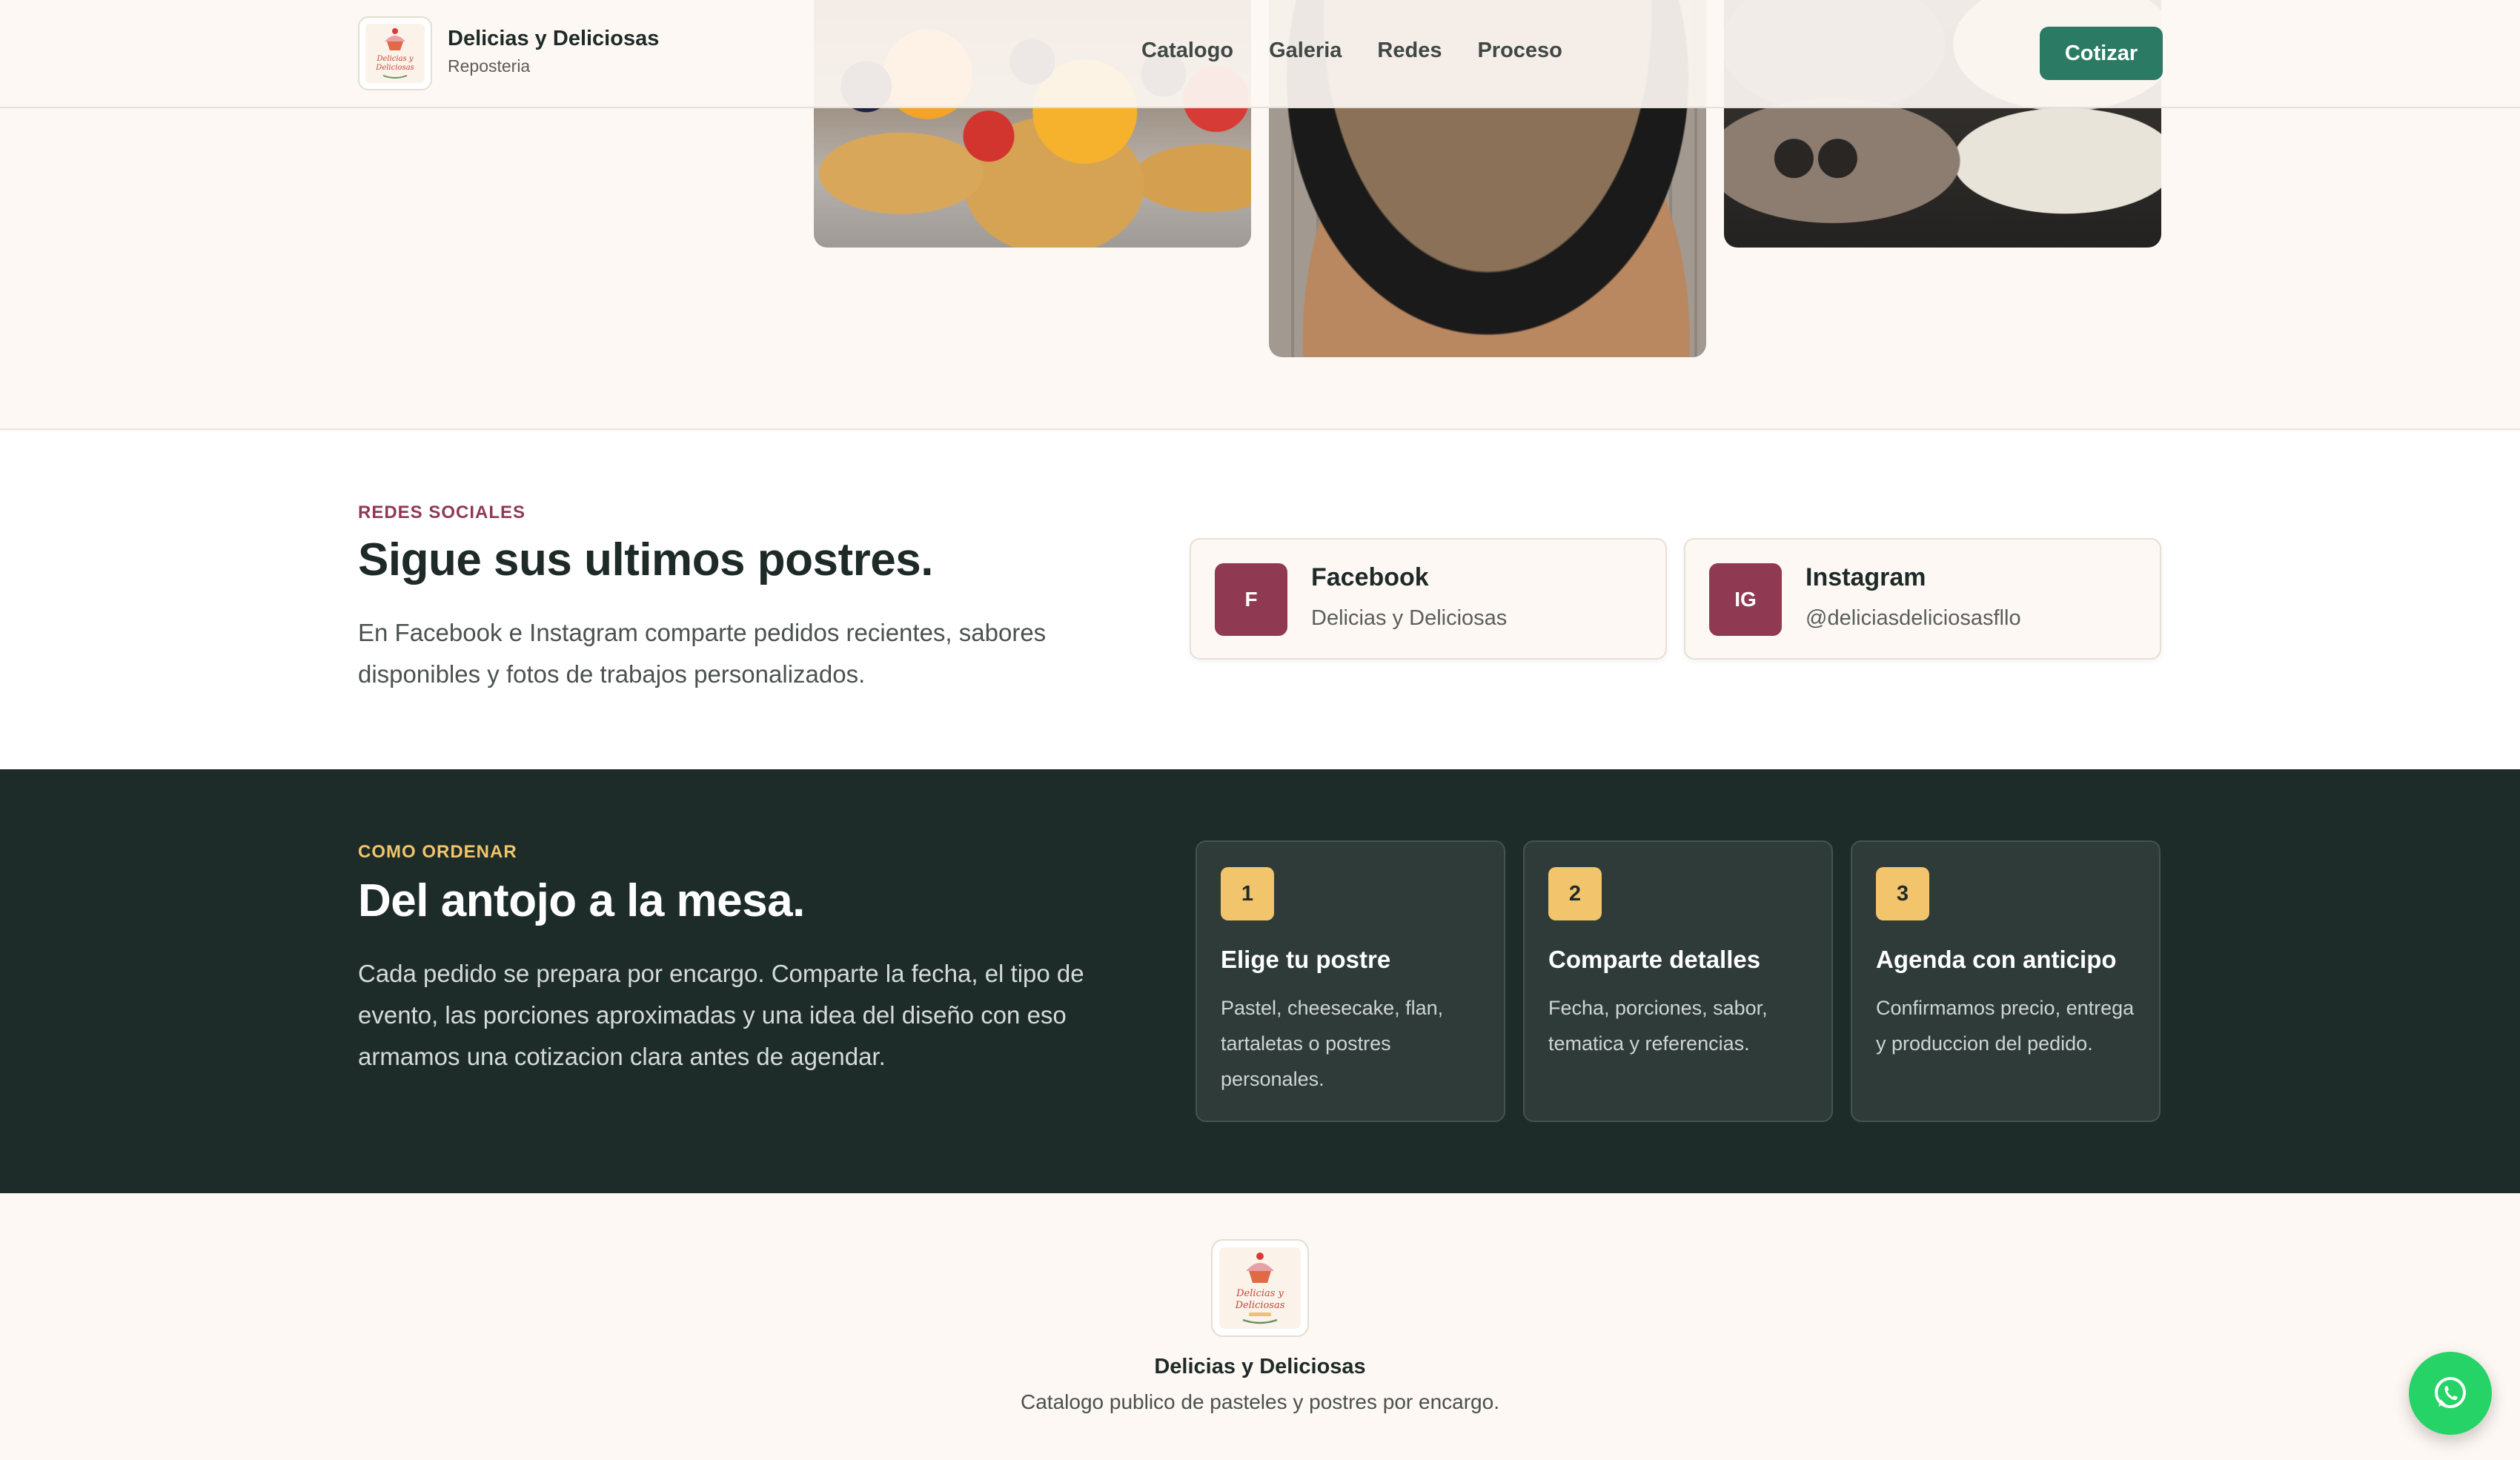 The height and width of the screenshot is (1460, 2520). I want to click on step-title: Comparte detalles, so click(1655, 959).